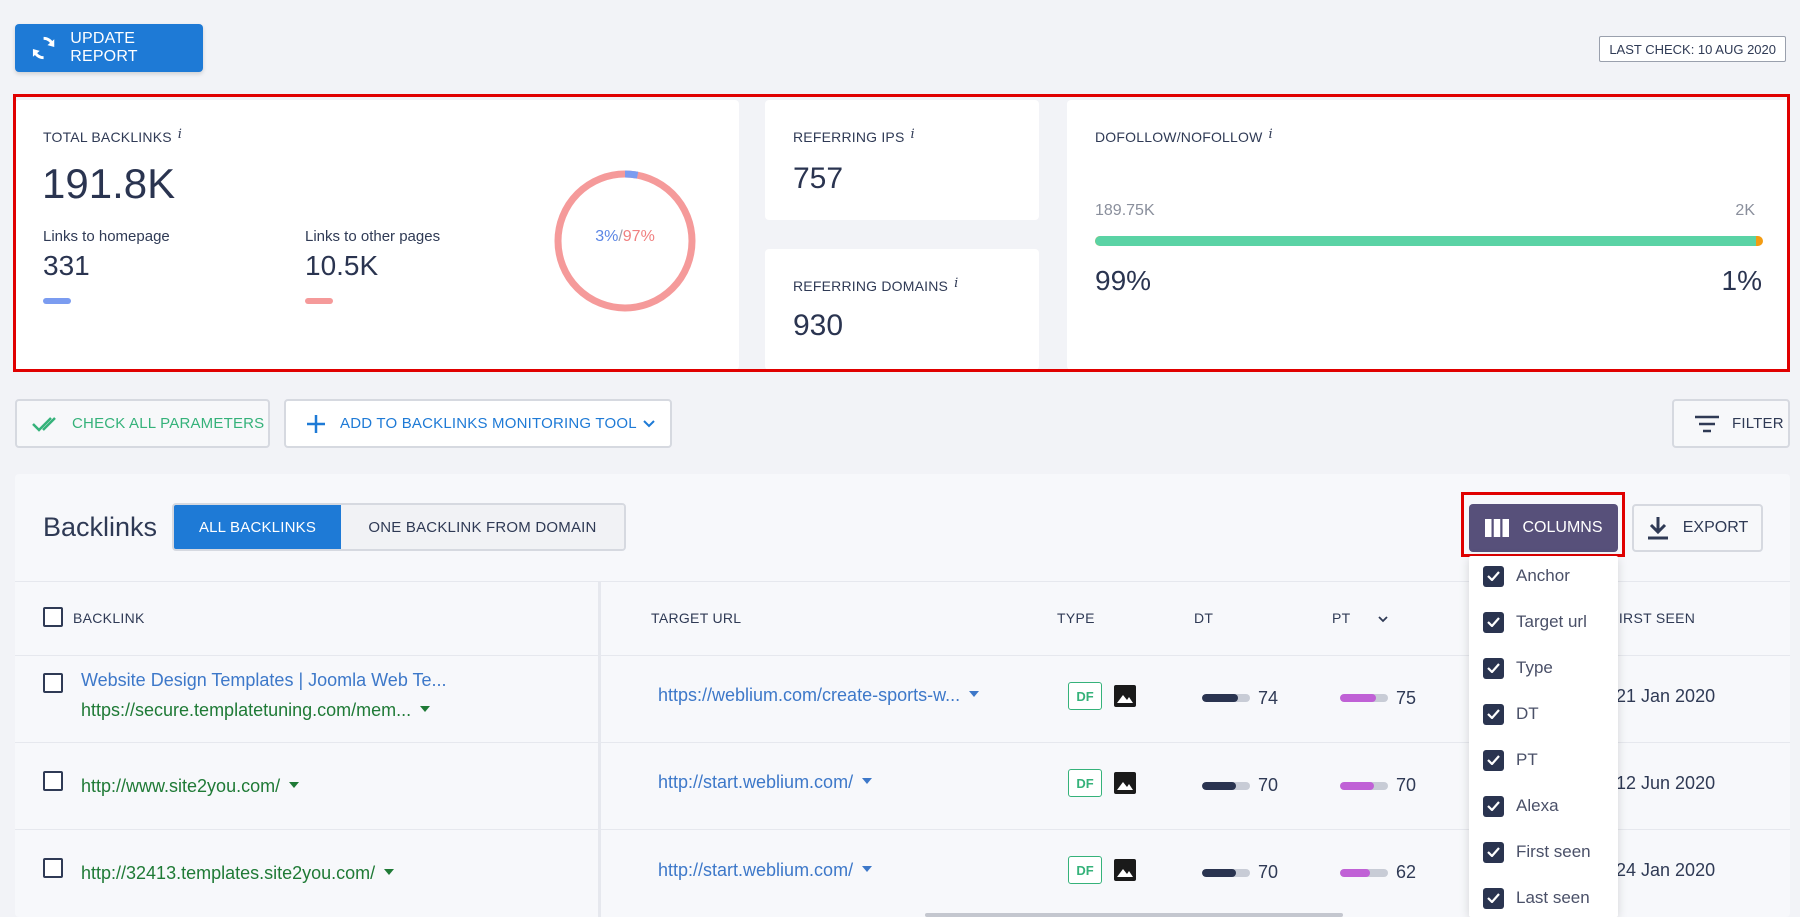  Describe the element at coordinates (1510, 760) in the screenshot. I see `column-option-pt: PT` at that location.